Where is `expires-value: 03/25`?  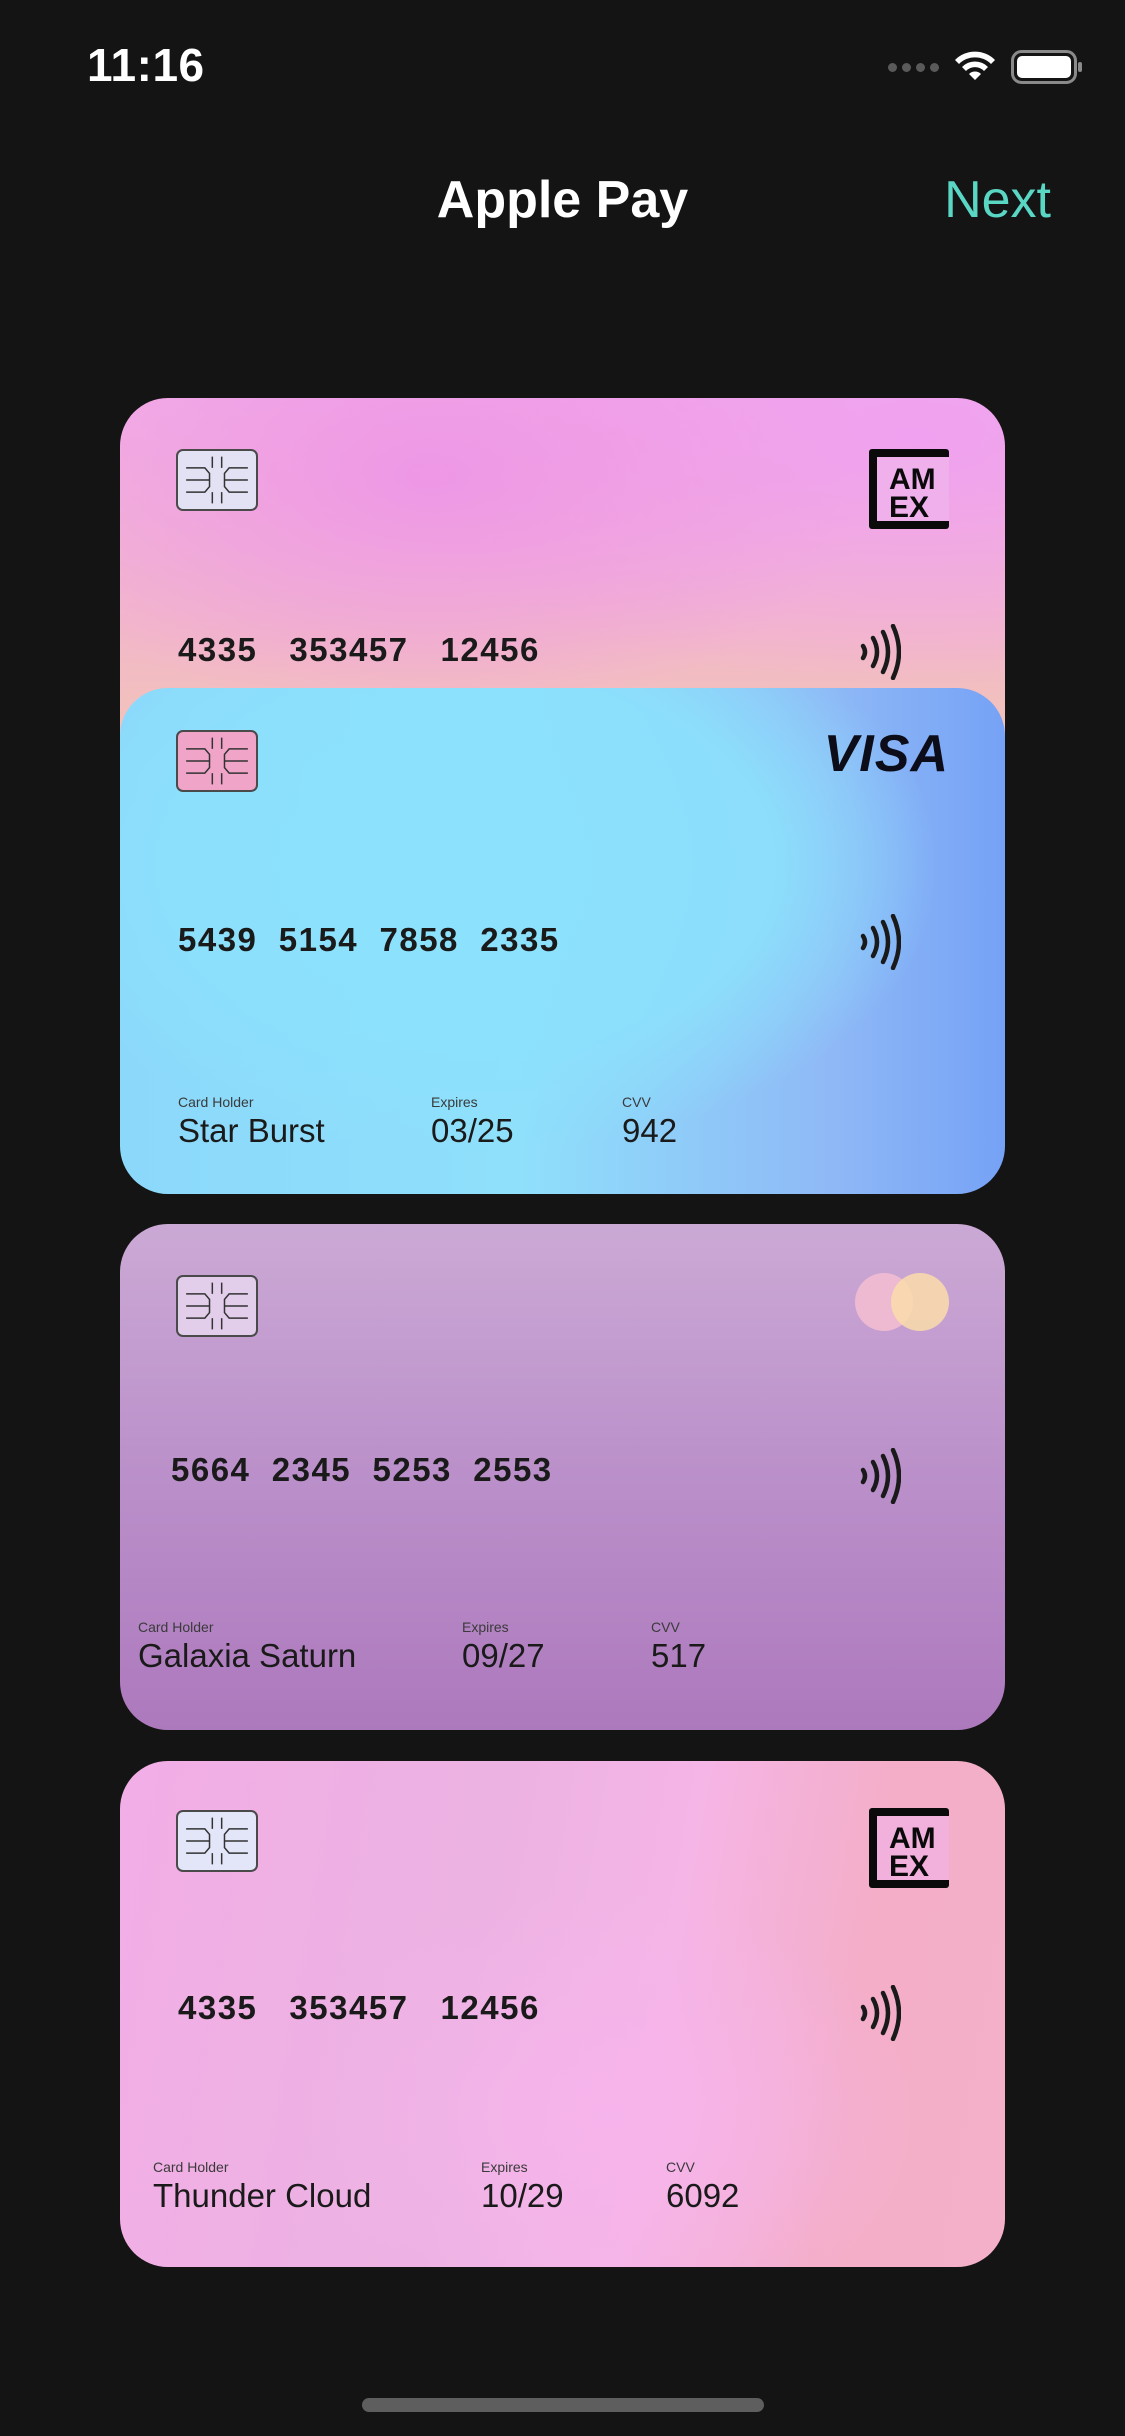 expires-value: 03/25 is located at coordinates (472, 1130).